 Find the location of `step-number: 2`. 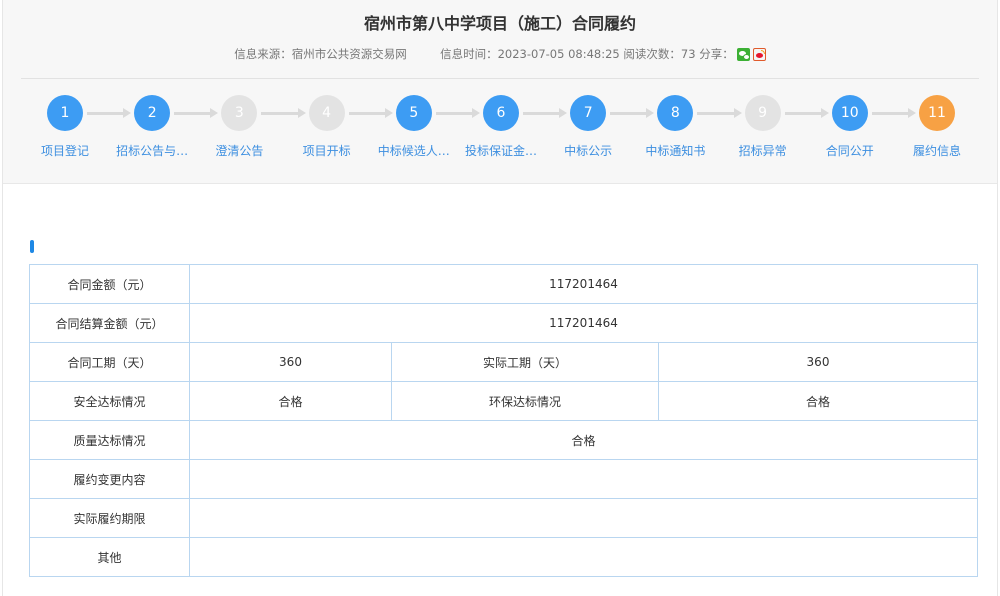

step-number: 2 is located at coordinates (152, 113).